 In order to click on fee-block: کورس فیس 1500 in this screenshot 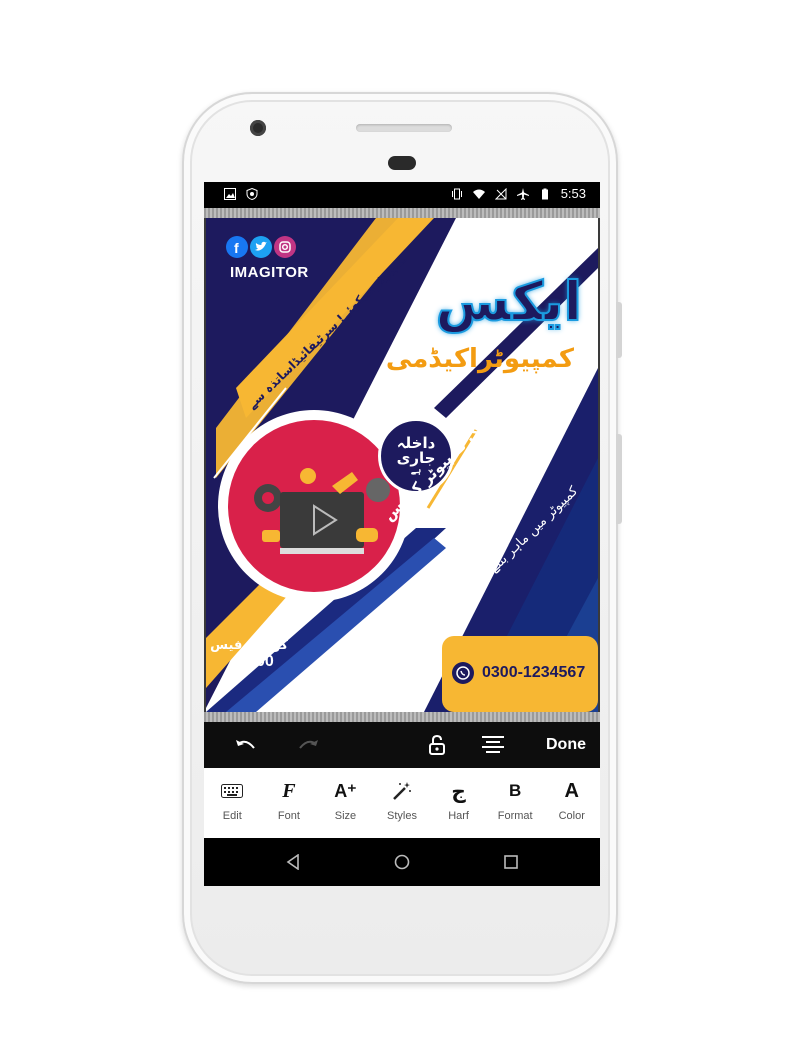, I will do `click(249, 654)`.